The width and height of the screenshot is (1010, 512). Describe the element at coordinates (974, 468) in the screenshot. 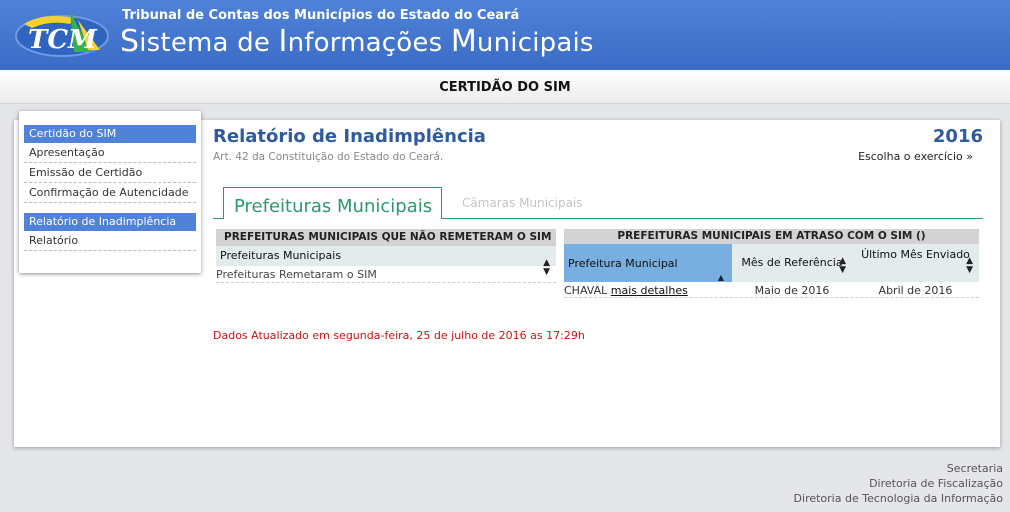

I see `footer-line: Secretaria` at that location.